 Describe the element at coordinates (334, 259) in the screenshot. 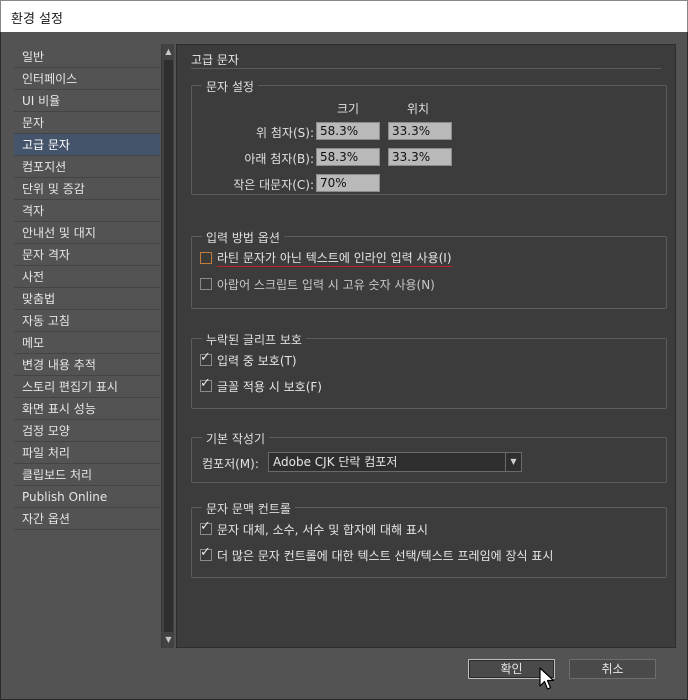

I see `inline-input-label: 라틴 문자가 아닌 텍스트에 인라인 입력 사용(I)` at that location.